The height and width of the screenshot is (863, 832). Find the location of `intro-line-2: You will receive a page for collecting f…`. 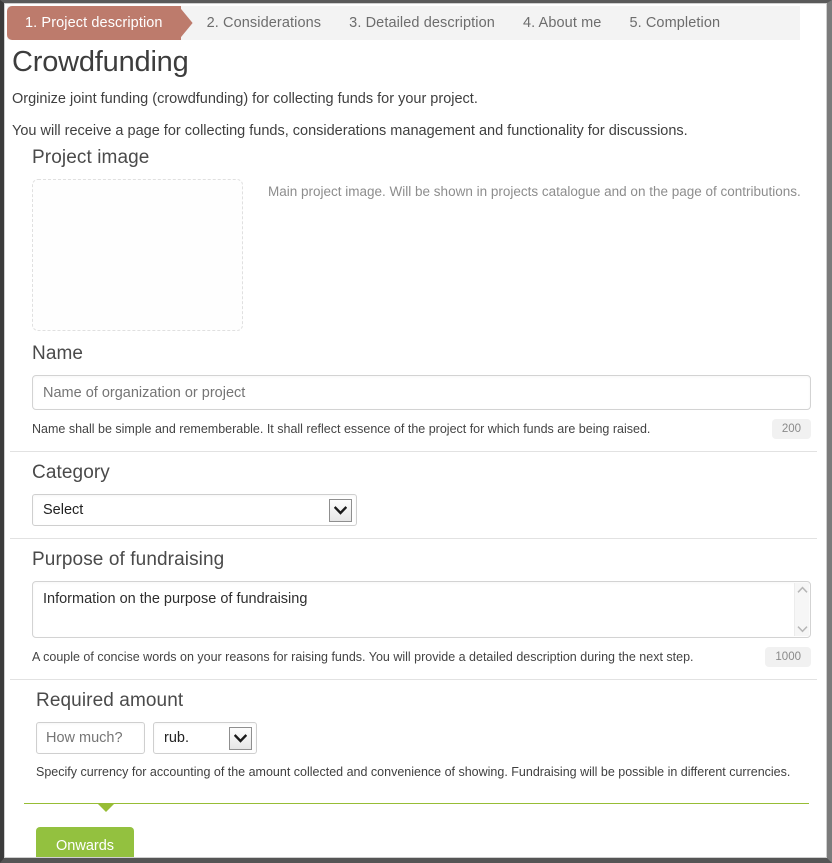

intro-line-2: You will receive a page for collecting f… is located at coordinates (350, 131).